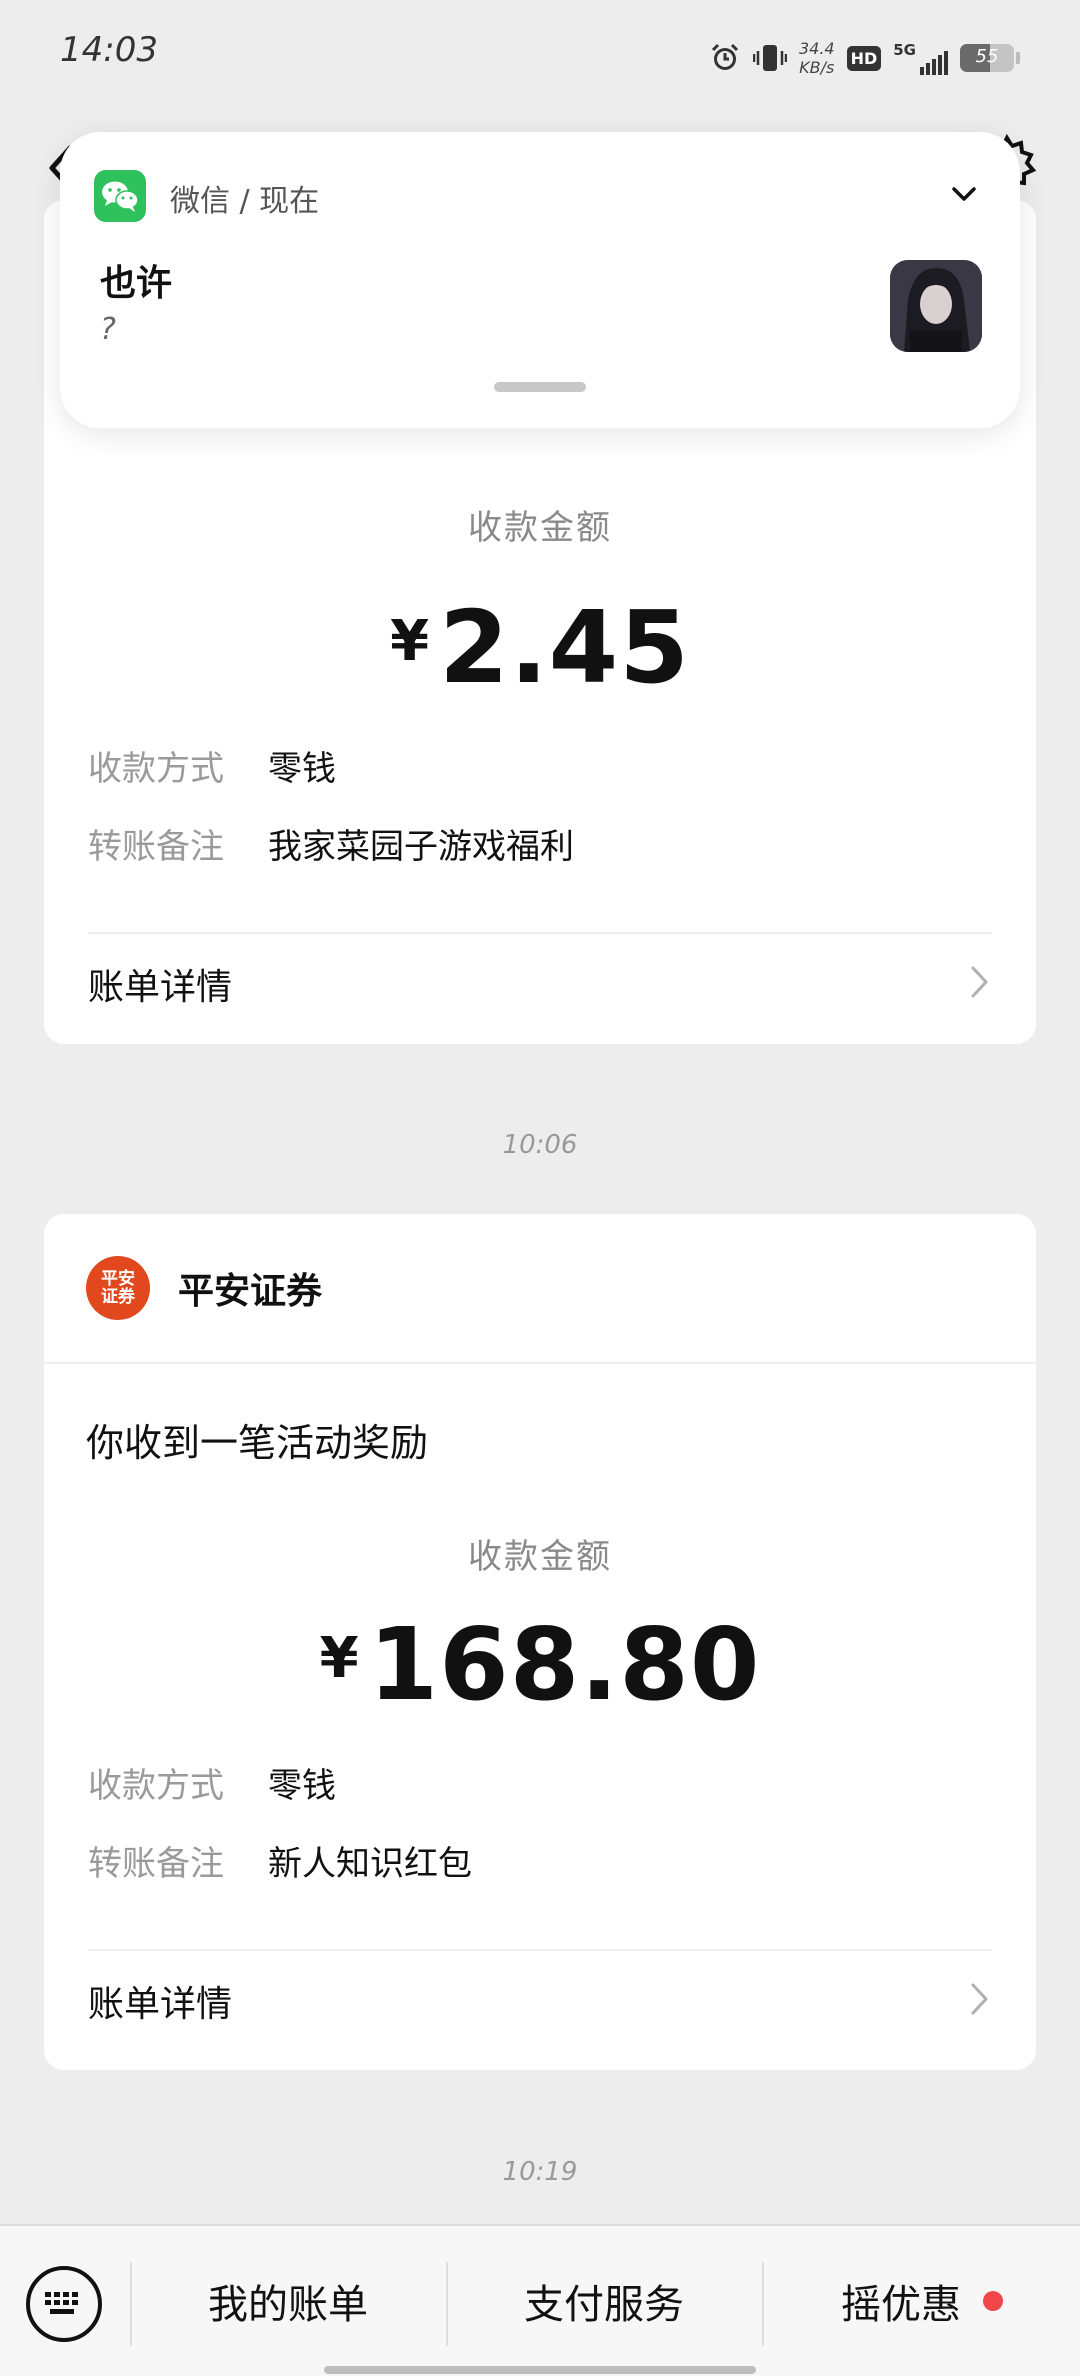 This screenshot has width=1080, height=2376. I want to click on tab-payment-services-label: 支付服务, so click(604, 2305).